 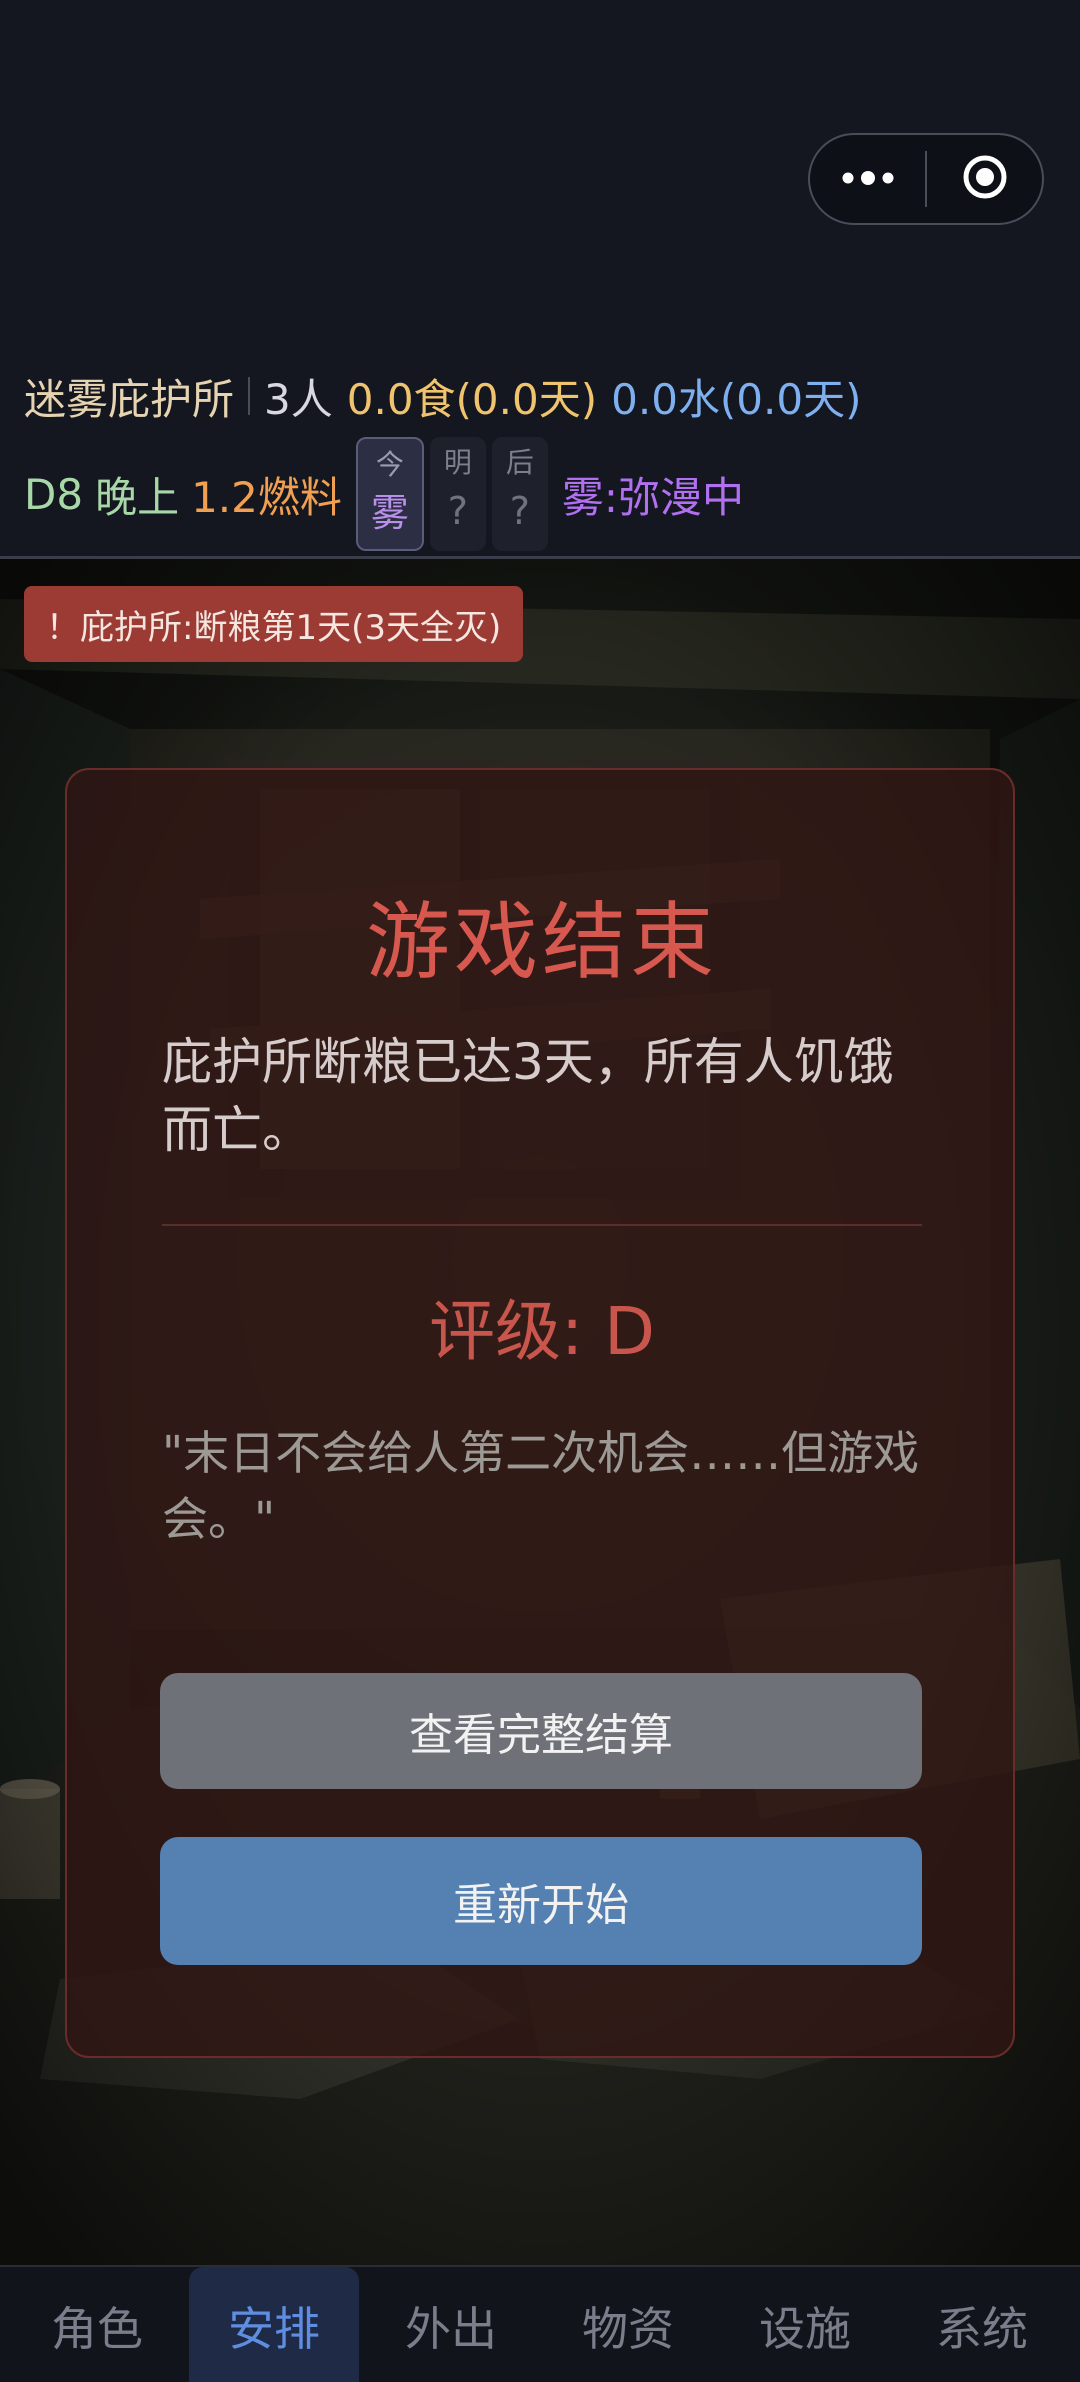 What do you see at coordinates (736, 399) in the screenshot?
I see `water-stock: 0.0水(0.0天)` at bounding box center [736, 399].